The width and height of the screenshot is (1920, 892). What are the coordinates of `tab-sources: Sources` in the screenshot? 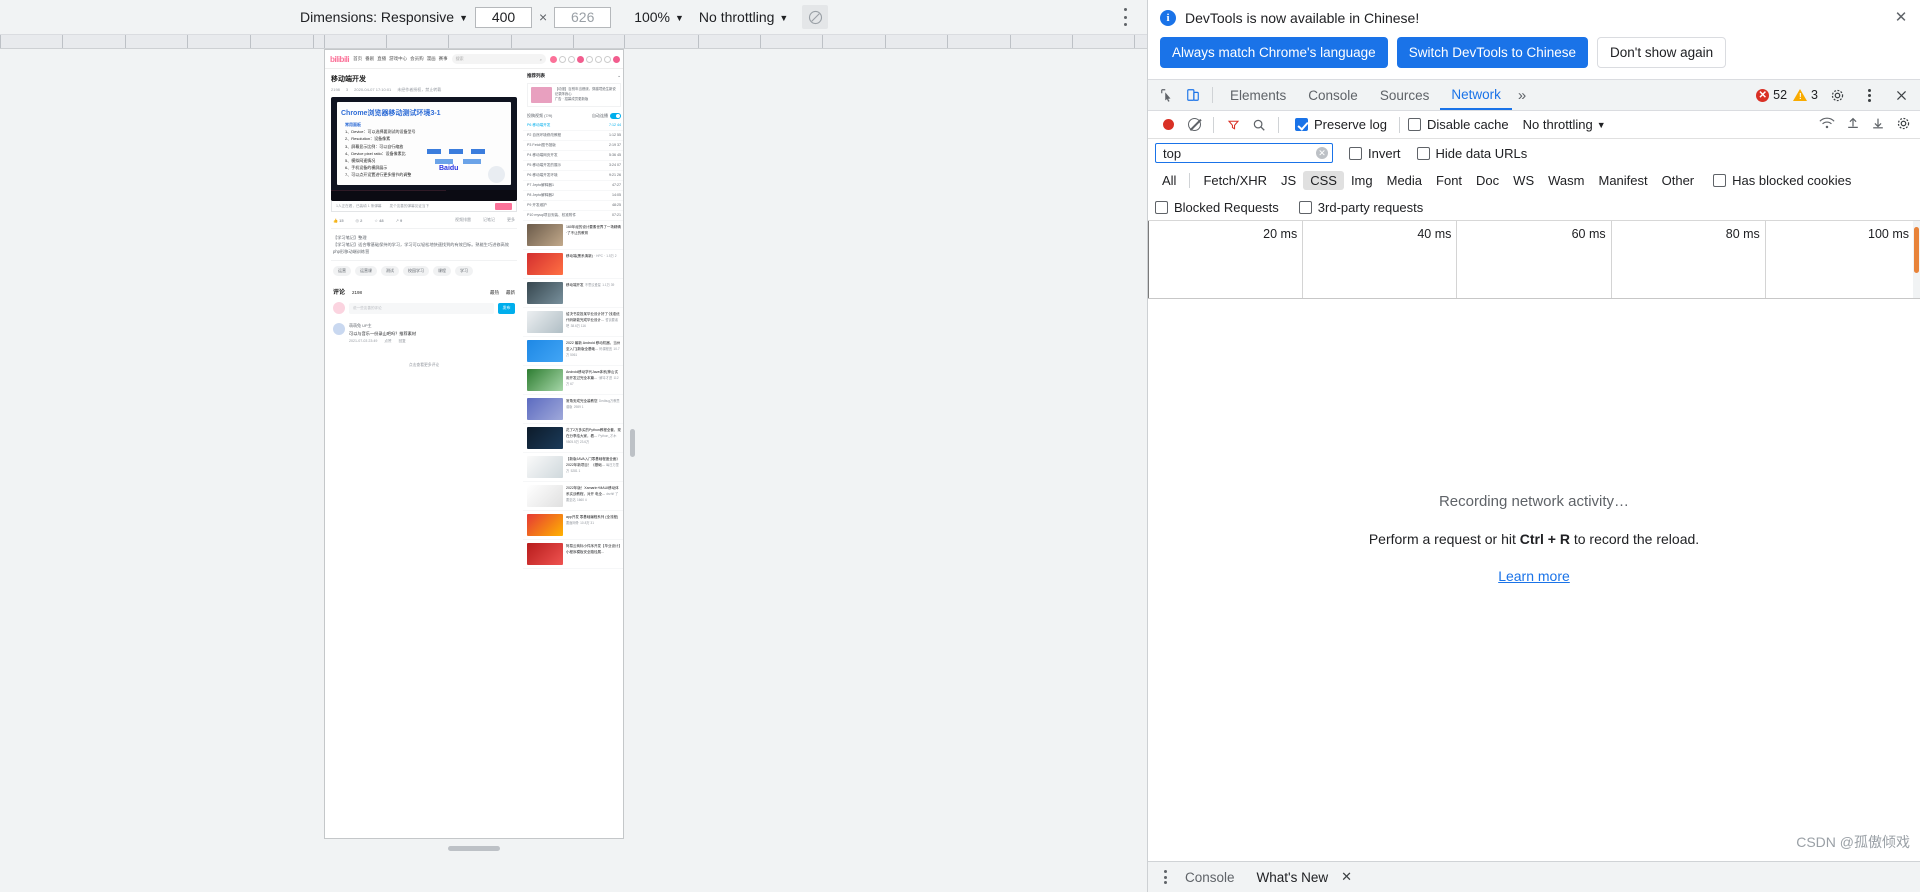 It's located at (1405, 95).